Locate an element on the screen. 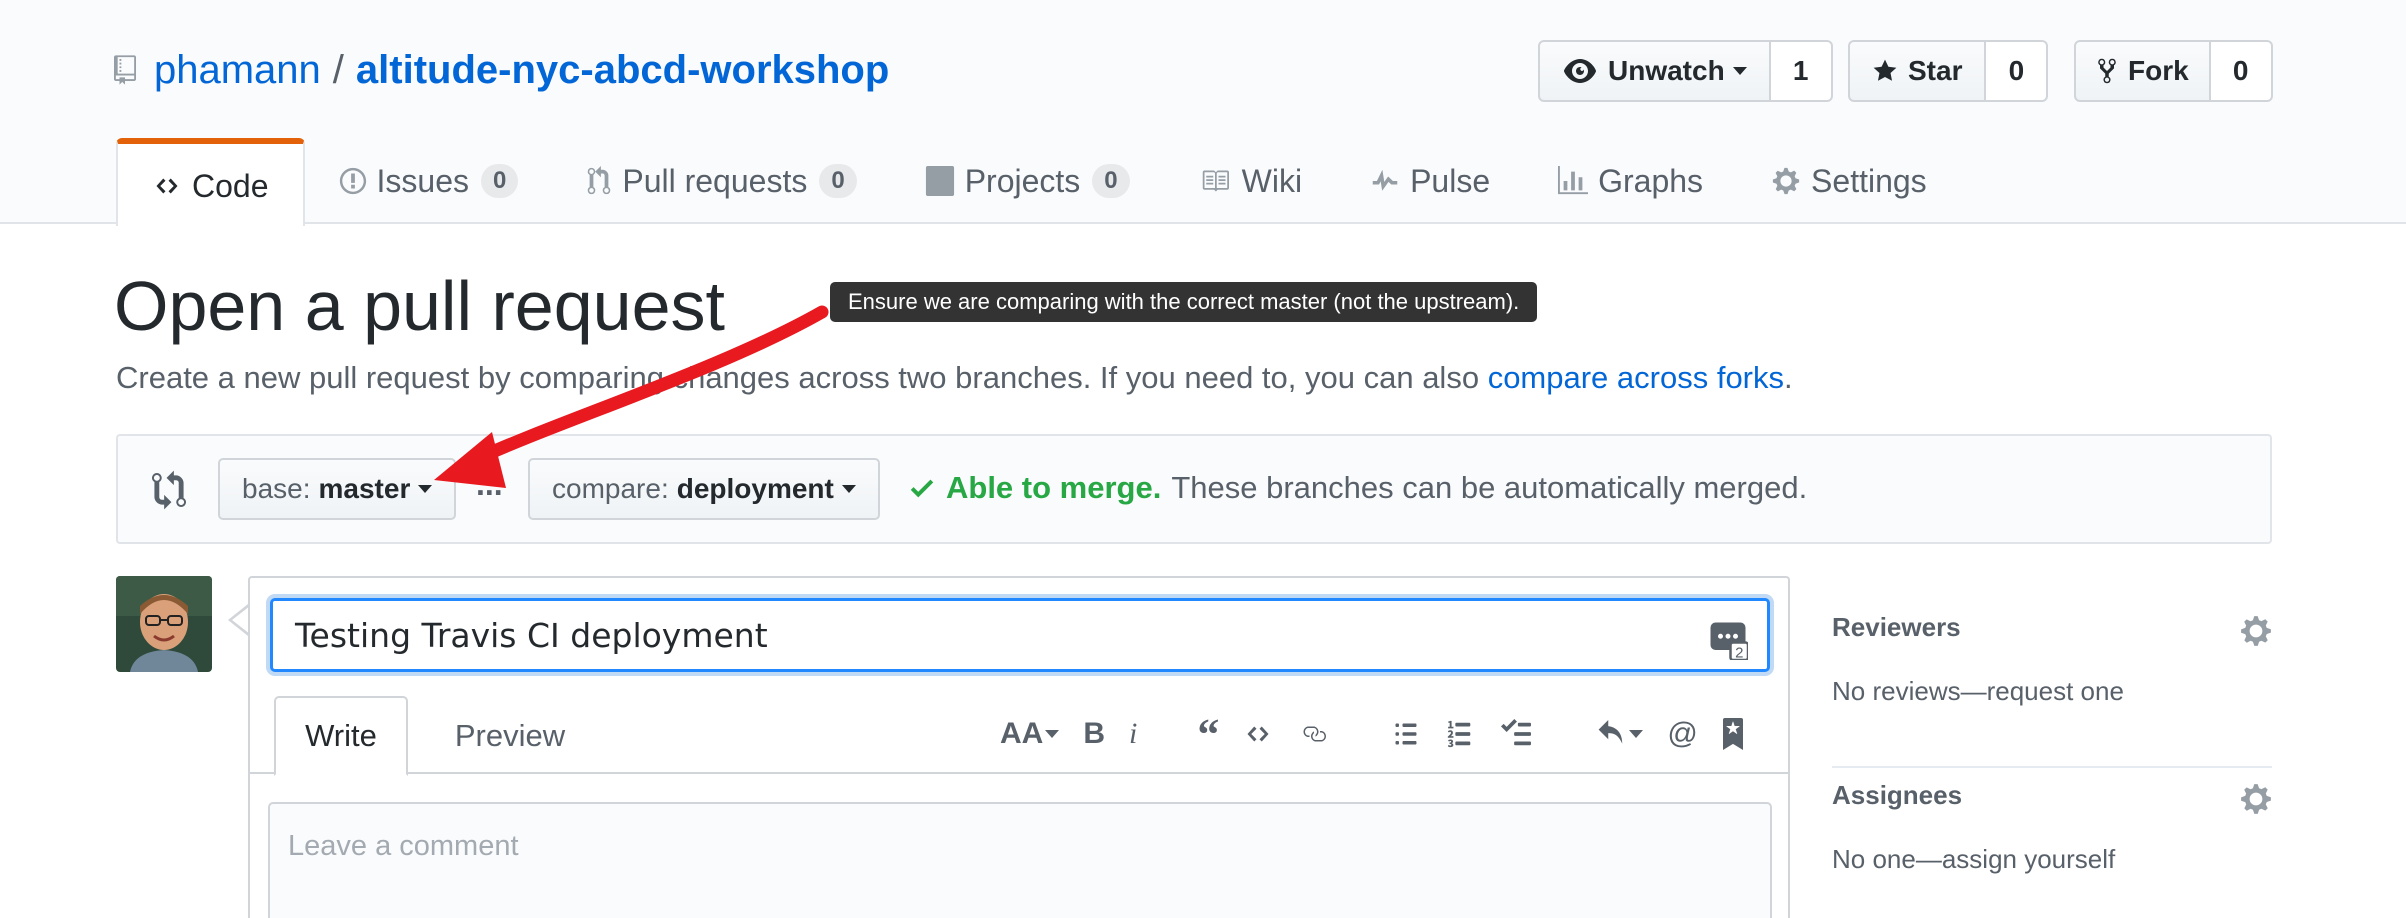  tab-preview: Preview is located at coordinates (510, 736).